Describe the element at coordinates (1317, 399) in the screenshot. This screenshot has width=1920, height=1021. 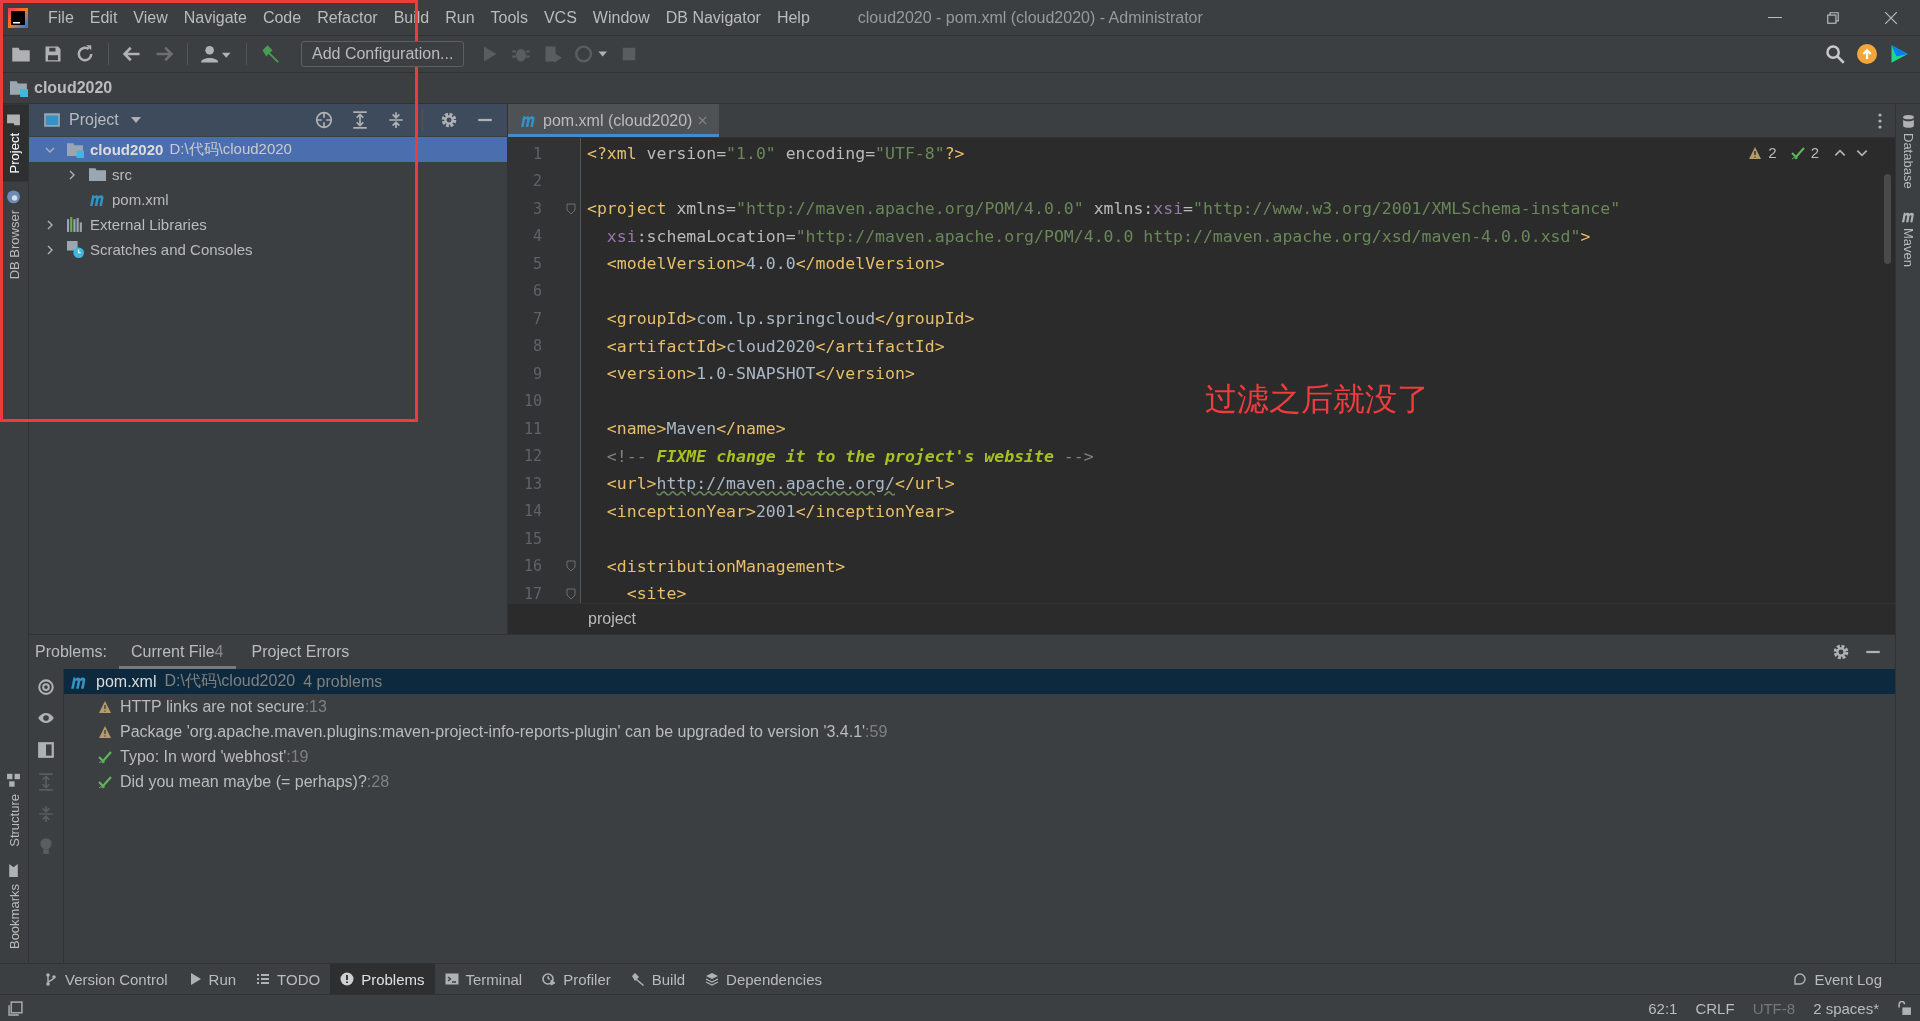
I see `annotation-text: 过滤之后就没了` at that location.